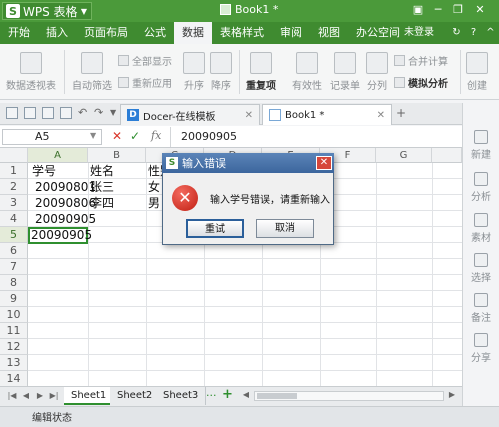  I want to click on dialog-title-bar: S 输入错误, so click(248, 163).